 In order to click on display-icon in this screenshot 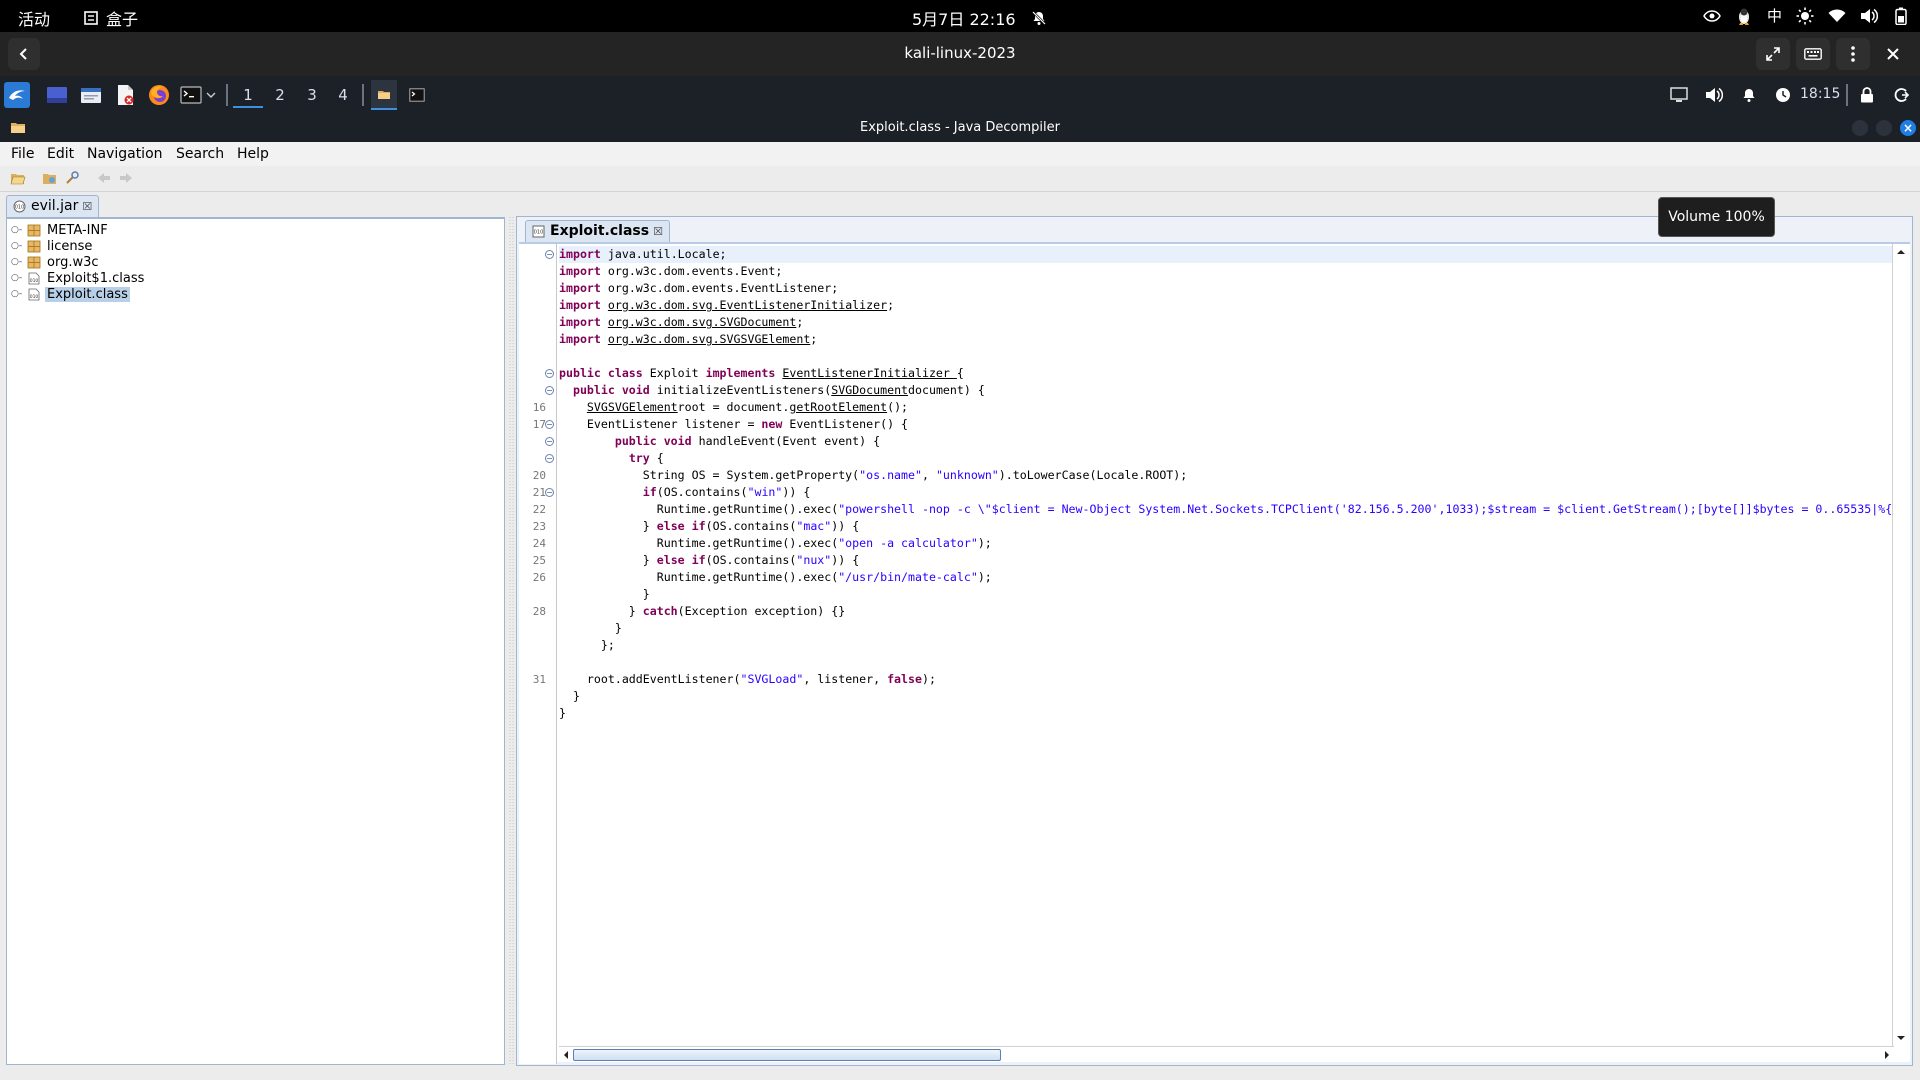, I will do `click(1679, 95)`.